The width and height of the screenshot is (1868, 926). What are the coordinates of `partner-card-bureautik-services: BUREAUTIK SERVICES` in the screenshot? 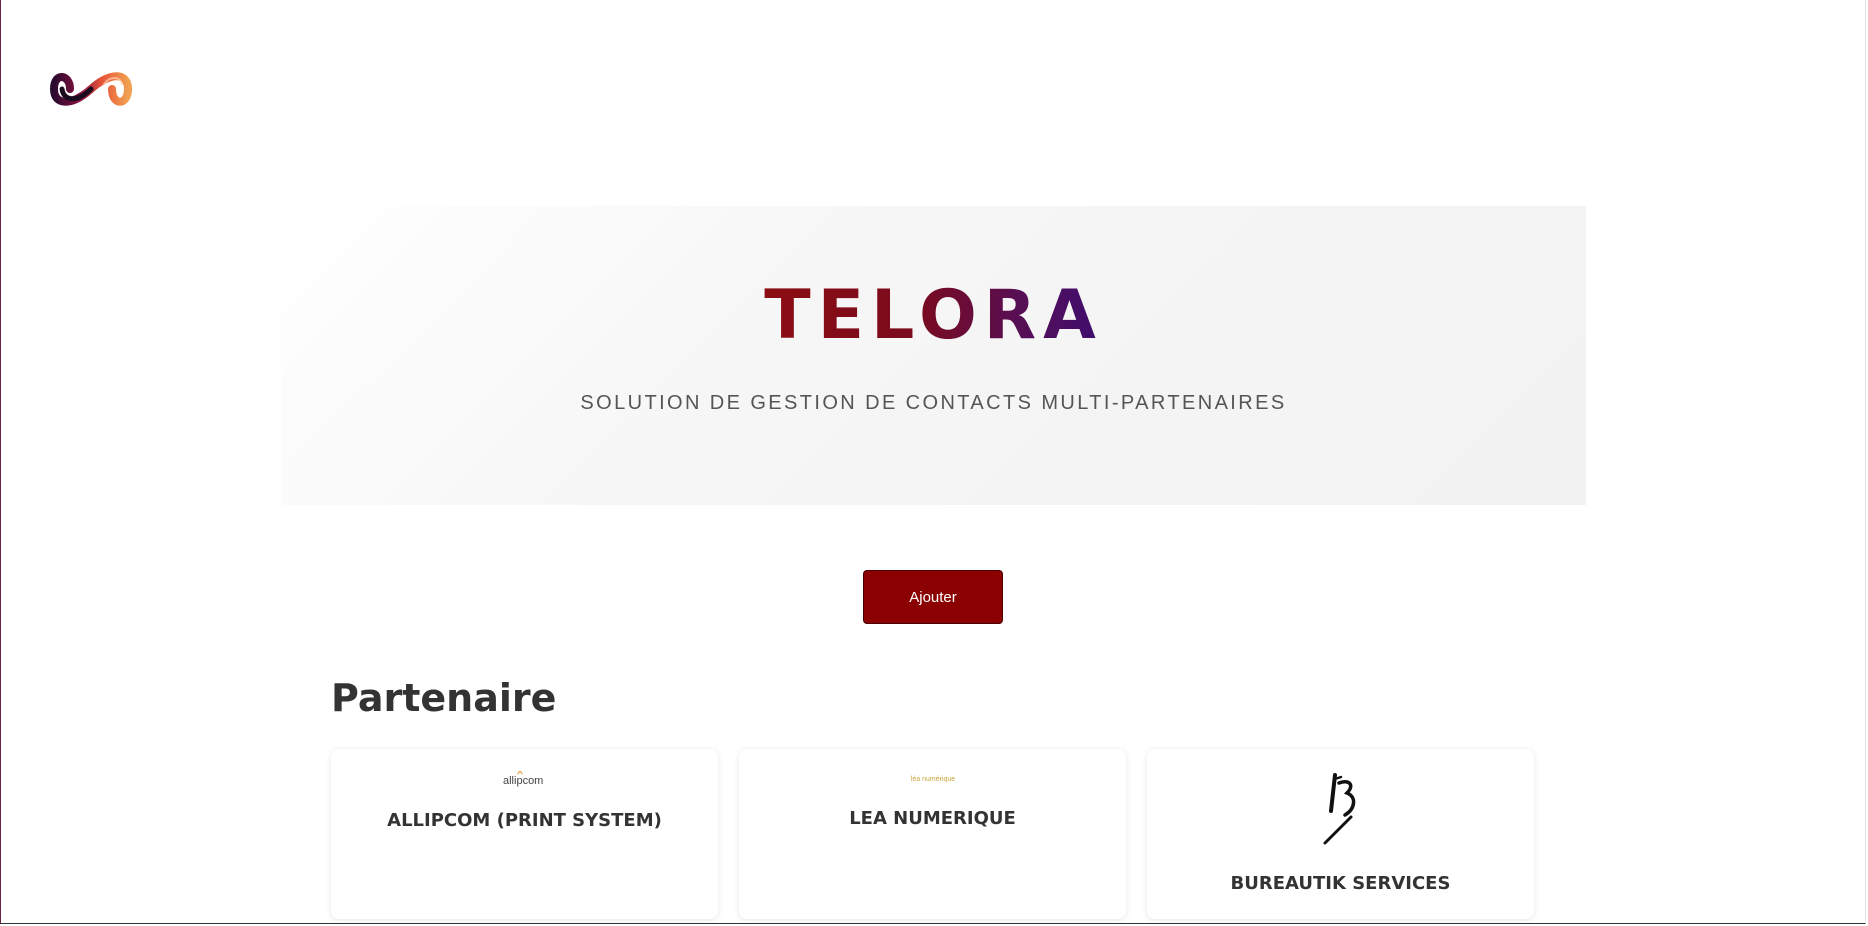 It's located at (1340, 834).